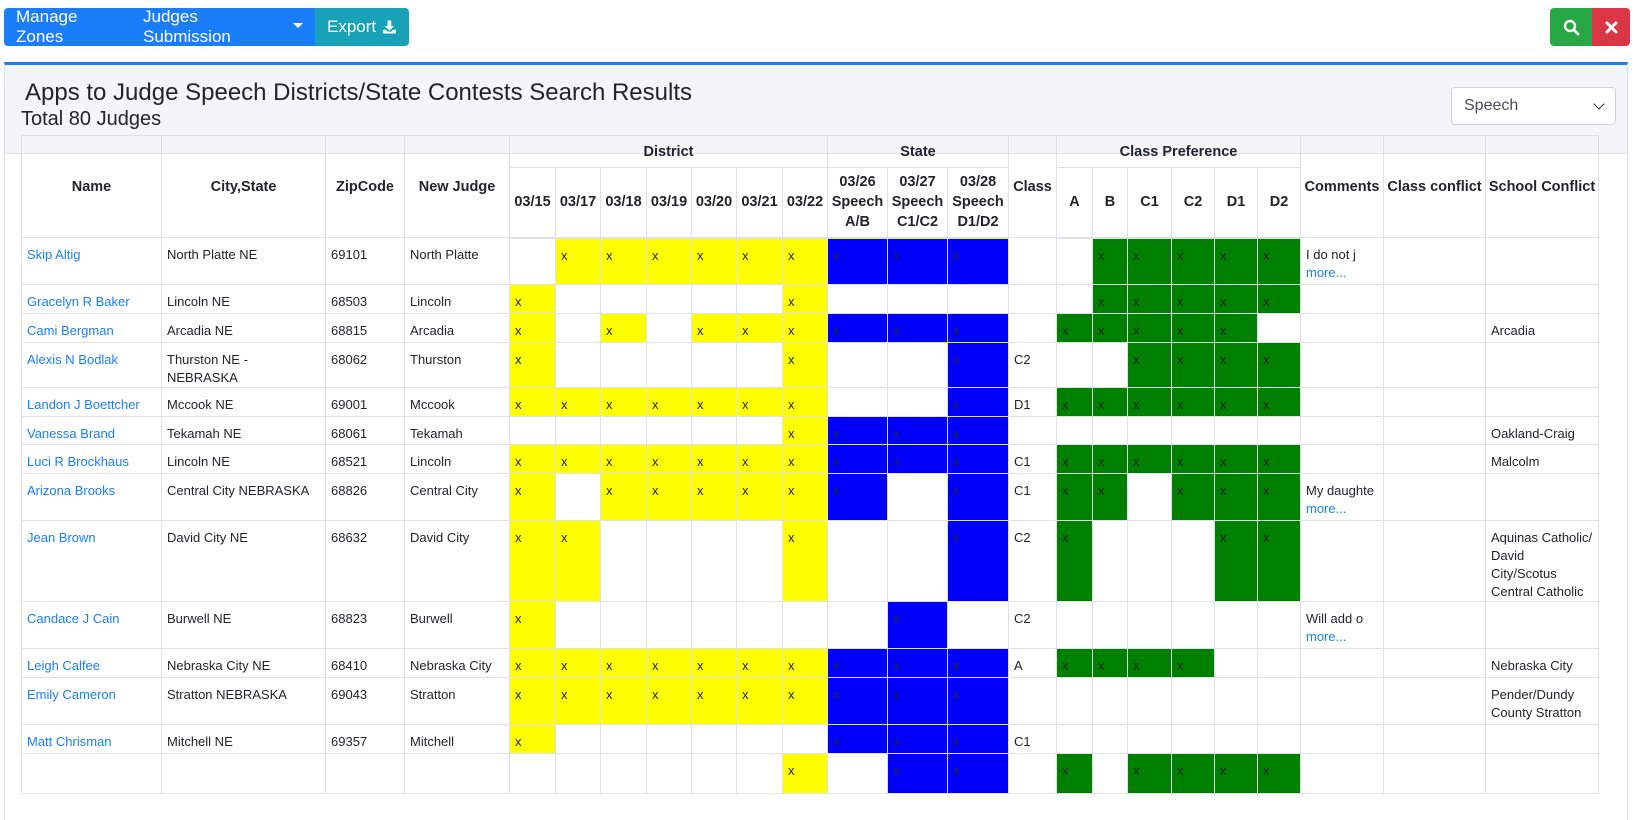 The height and width of the screenshot is (820, 1634). I want to click on judge-name-link: Leigh Calfee, so click(63, 665).